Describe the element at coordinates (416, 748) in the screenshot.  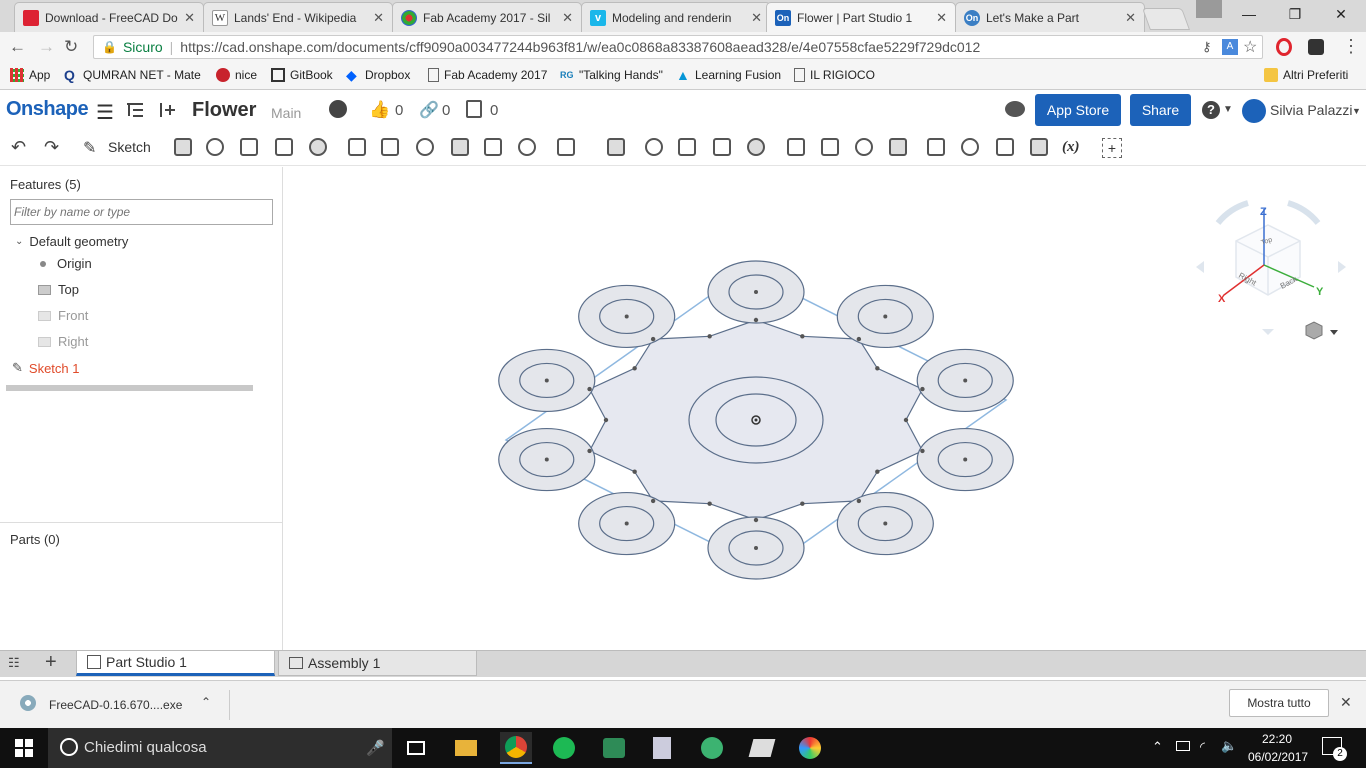
I see `task-view-icon` at that location.